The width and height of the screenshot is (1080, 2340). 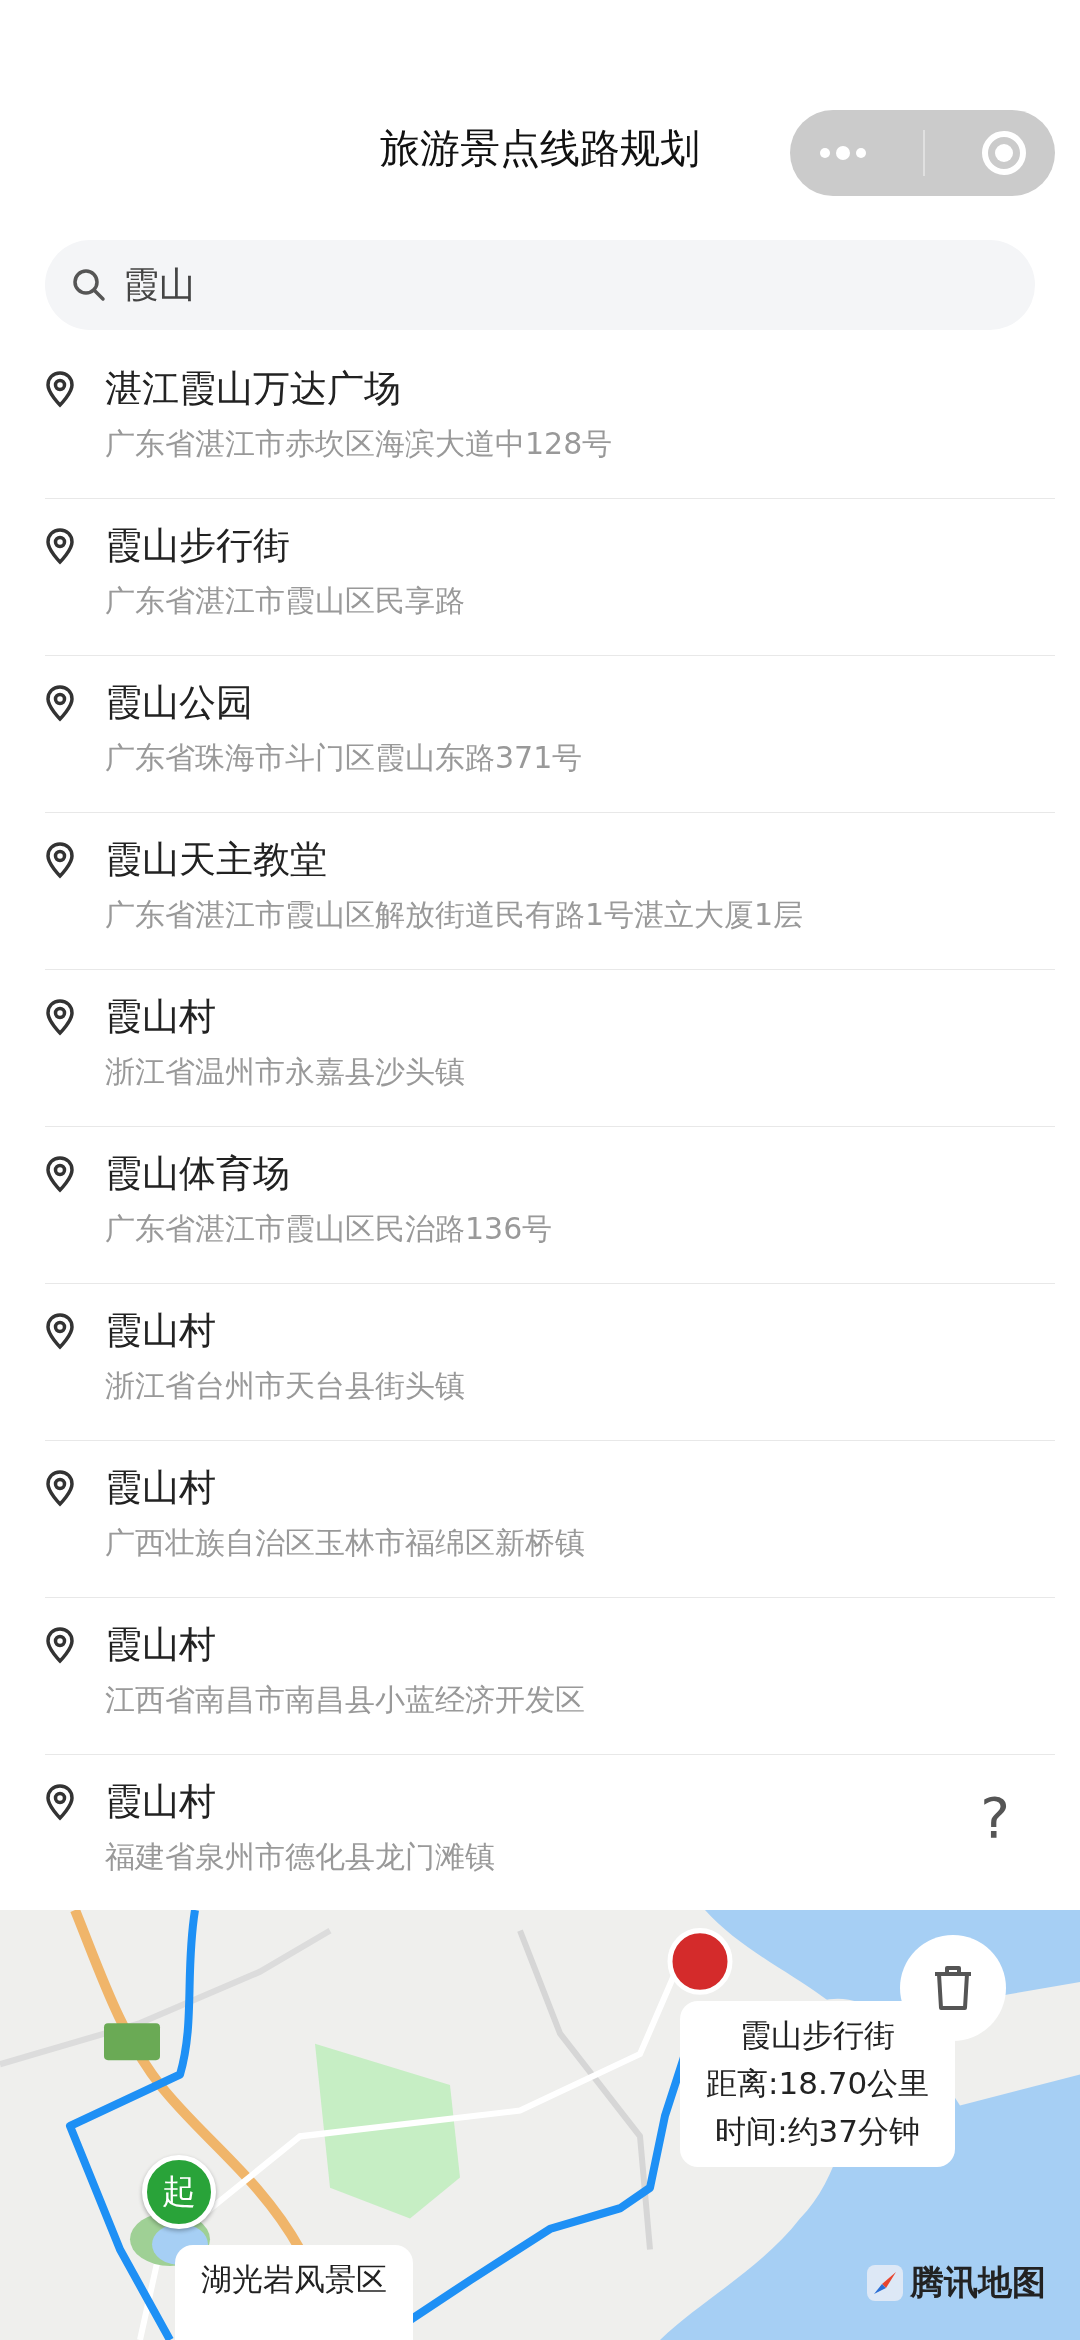 What do you see at coordinates (198, 546) in the screenshot?
I see `place-name: 霞山步行街` at bounding box center [198, 546].